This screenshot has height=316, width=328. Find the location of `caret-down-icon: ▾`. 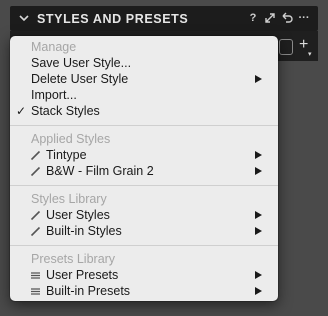

caret-down-icon: ▾ is located at coordinates (310, 54).